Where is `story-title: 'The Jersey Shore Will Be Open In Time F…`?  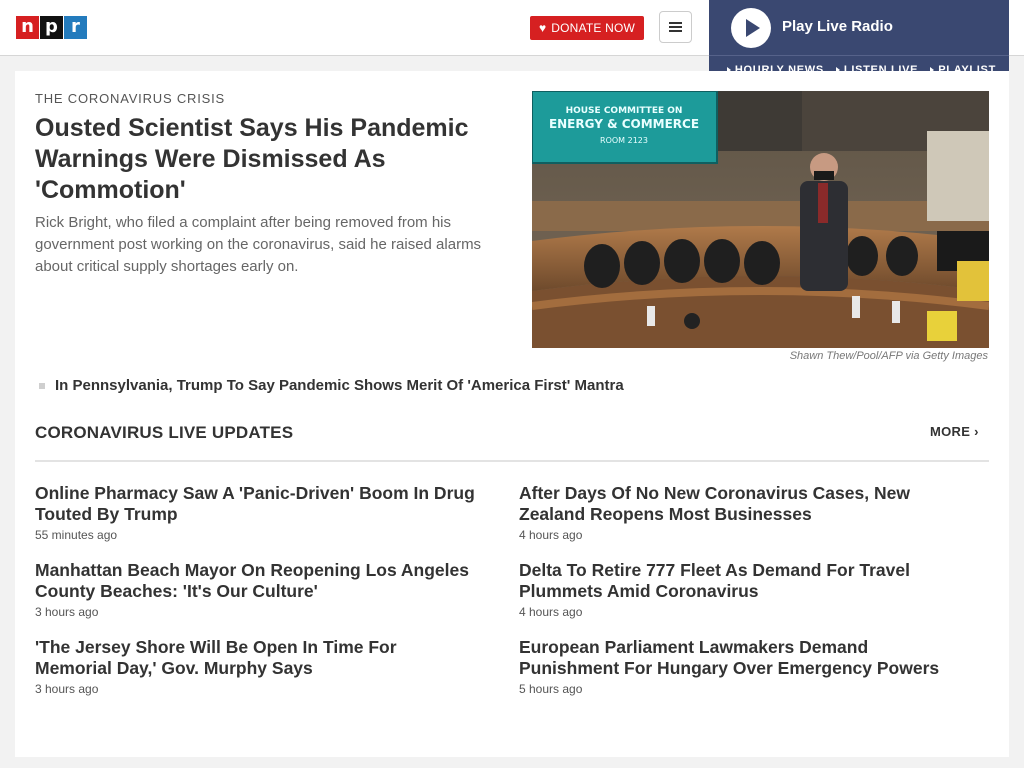 story-title: 'The Jersey Shore Will Be Open In Time F… is located at coordinates (255, 658).